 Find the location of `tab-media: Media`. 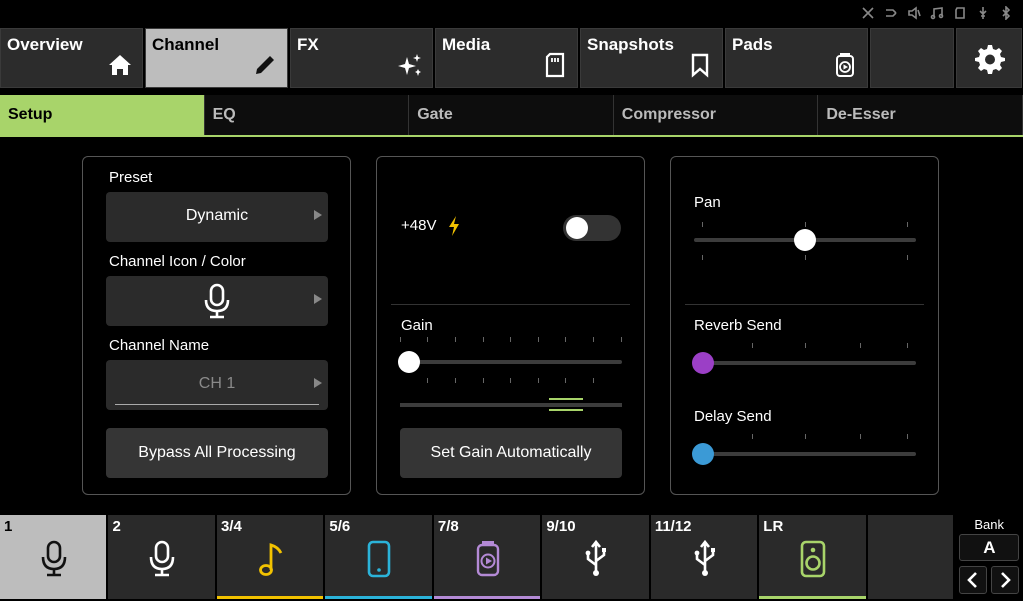

tab-media: Media is located at coordinates (506, 58).